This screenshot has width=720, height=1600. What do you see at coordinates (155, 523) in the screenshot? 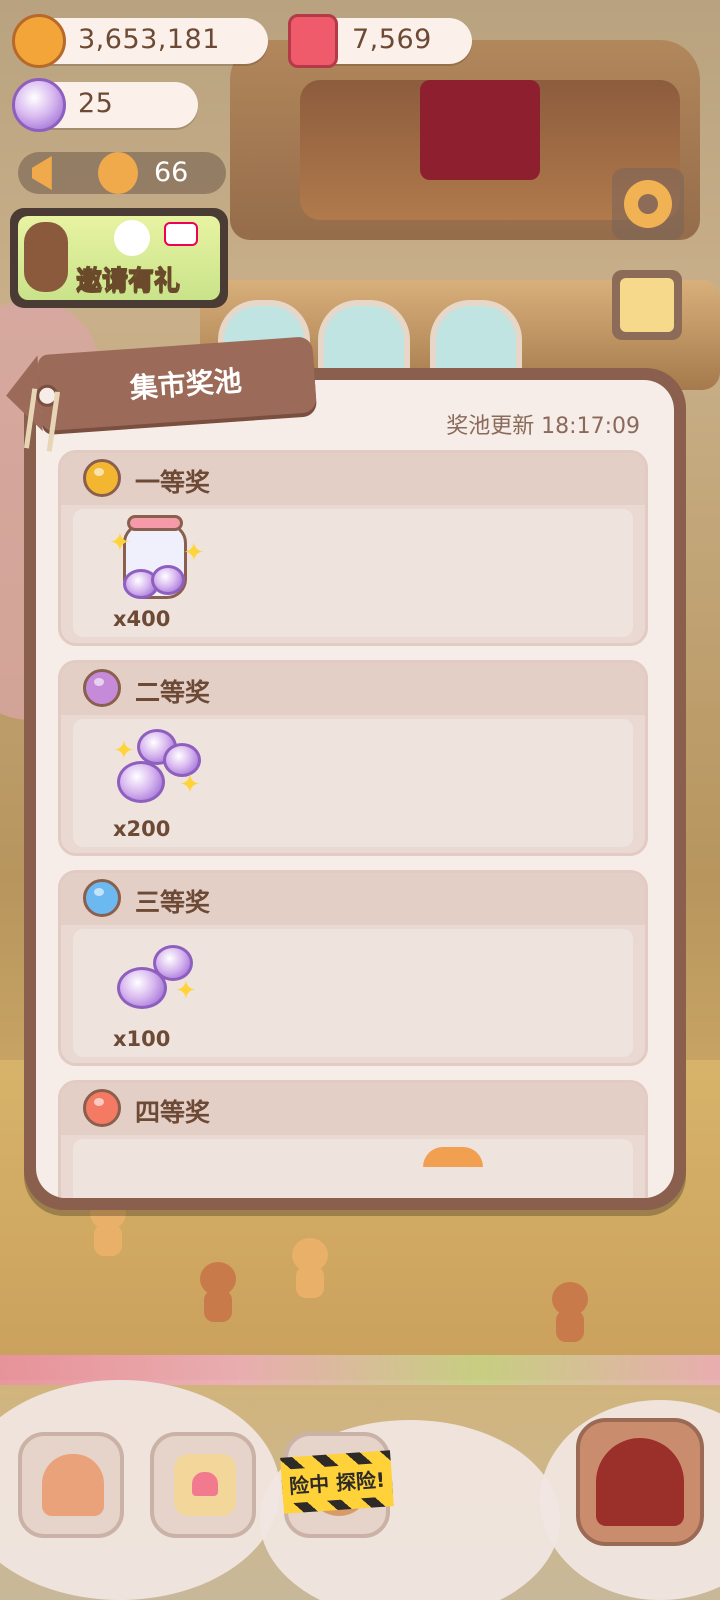
I see `jar-lid-icon` at bounding box center [155, 523].